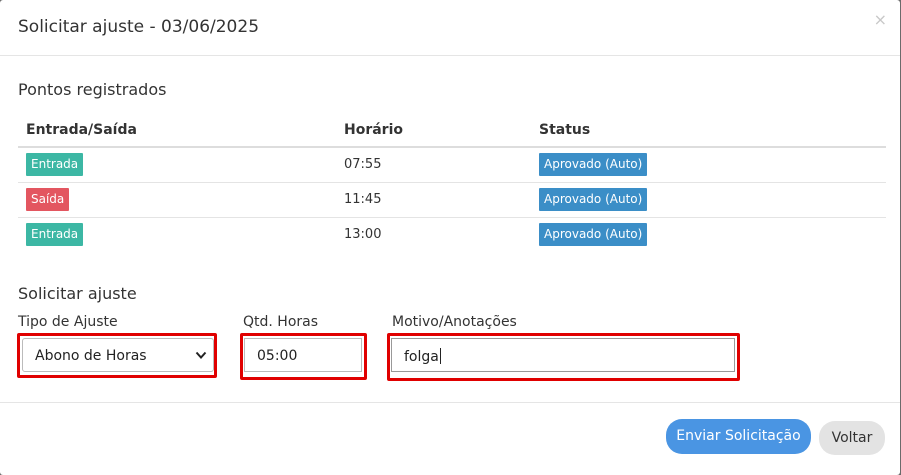 The width and height of the screenshot is (901, 475). I want to click on back-button: Voltar, so click(852, 438).